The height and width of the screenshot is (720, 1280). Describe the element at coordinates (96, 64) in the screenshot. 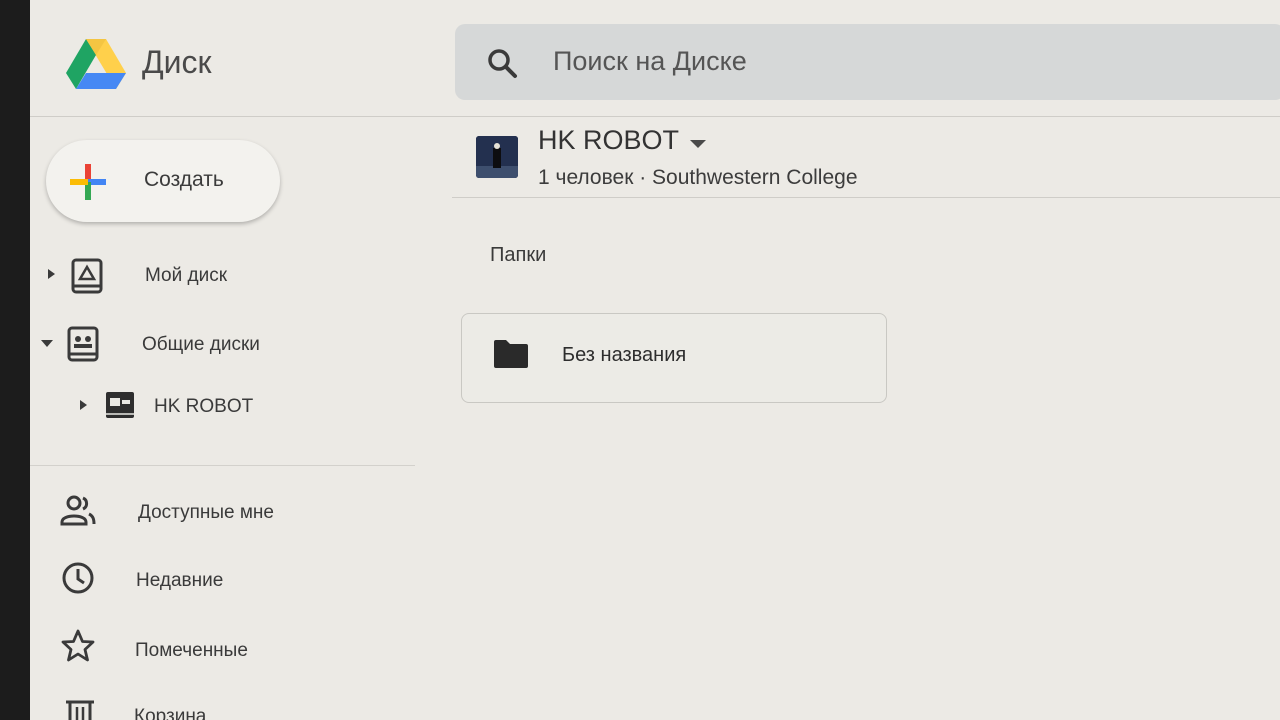

I see `drive-logo-icon` at that location.